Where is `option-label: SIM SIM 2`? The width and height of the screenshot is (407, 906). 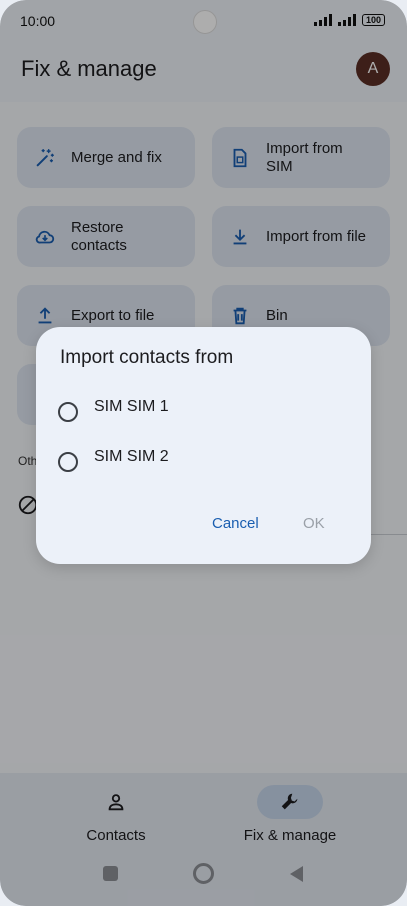
option-label: SIM SIM 2 is located at coordinates (131, 456).